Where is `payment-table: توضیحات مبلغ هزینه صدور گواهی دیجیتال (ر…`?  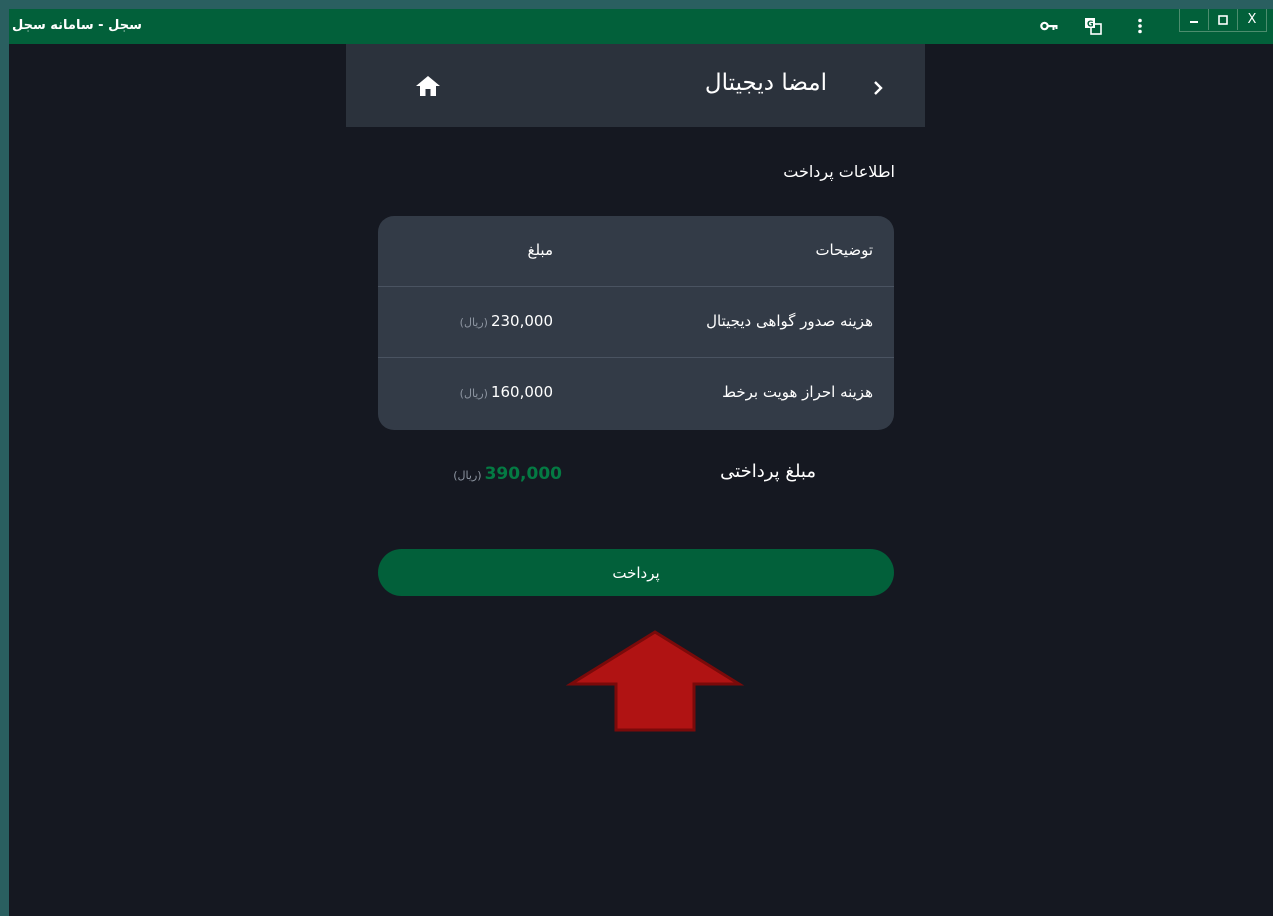 payment-table: توضیحات مبلغ هزینه صدور گواهی دیجیتال (ر… is located at coordinates (636, 323).